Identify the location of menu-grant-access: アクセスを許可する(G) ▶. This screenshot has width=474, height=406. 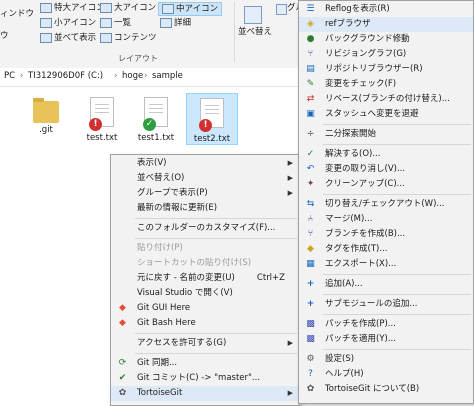
(205, 343).